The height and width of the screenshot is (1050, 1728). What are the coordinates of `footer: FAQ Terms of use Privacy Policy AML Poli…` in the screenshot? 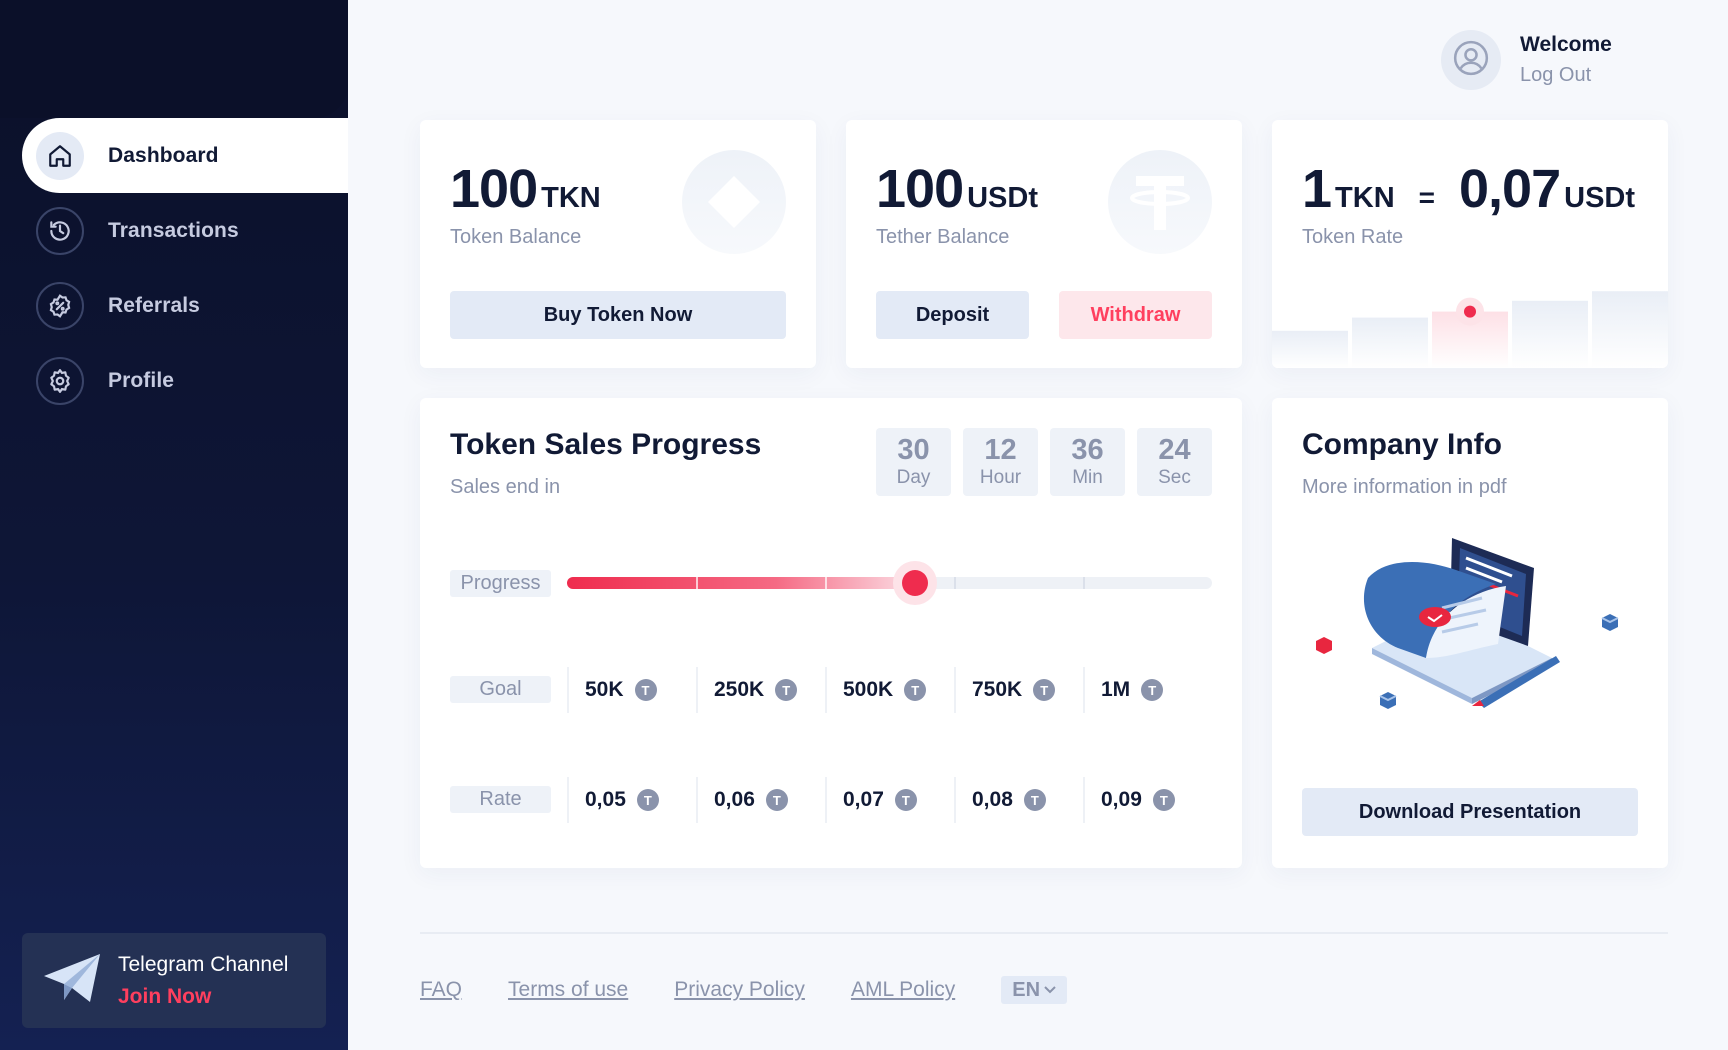 It's located at (744, 990).